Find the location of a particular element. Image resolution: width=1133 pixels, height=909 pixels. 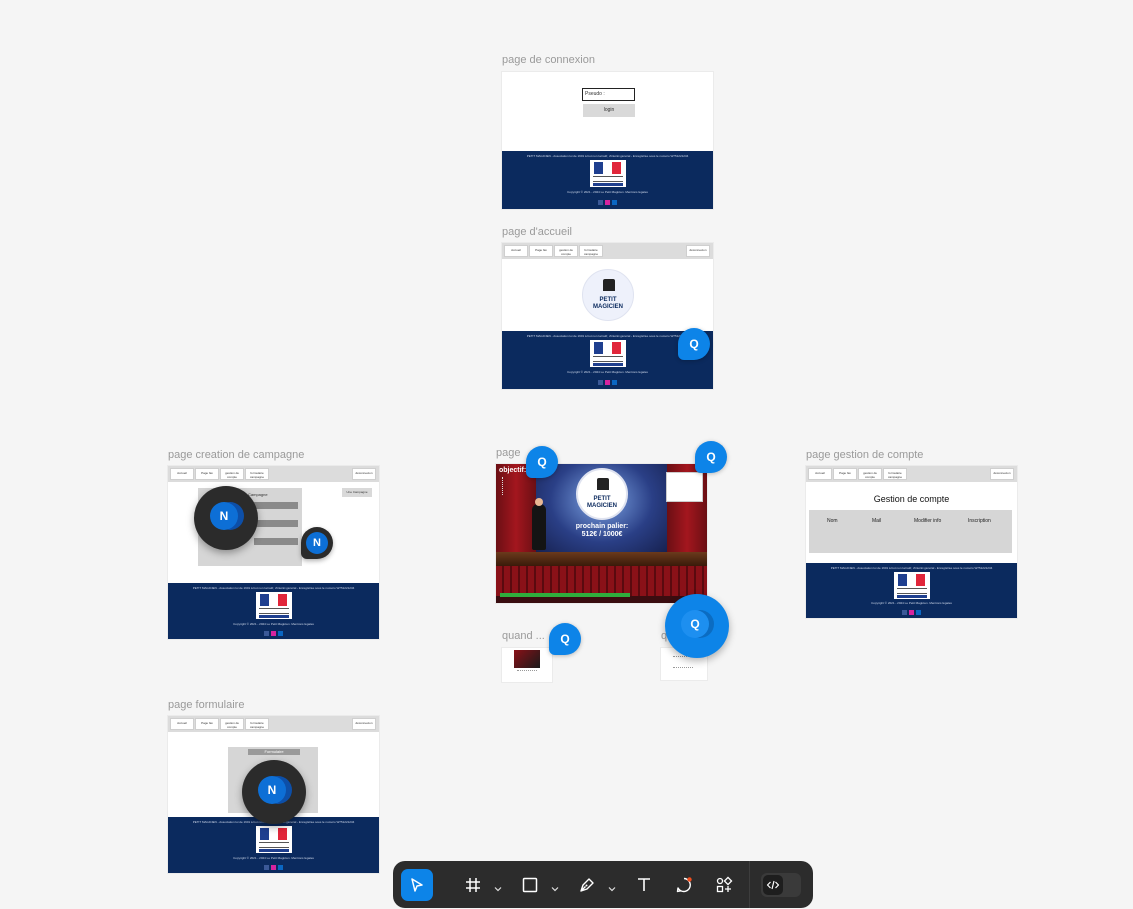

frame-label-gestion: page gestion de compte is located at coordinates (864, 455).